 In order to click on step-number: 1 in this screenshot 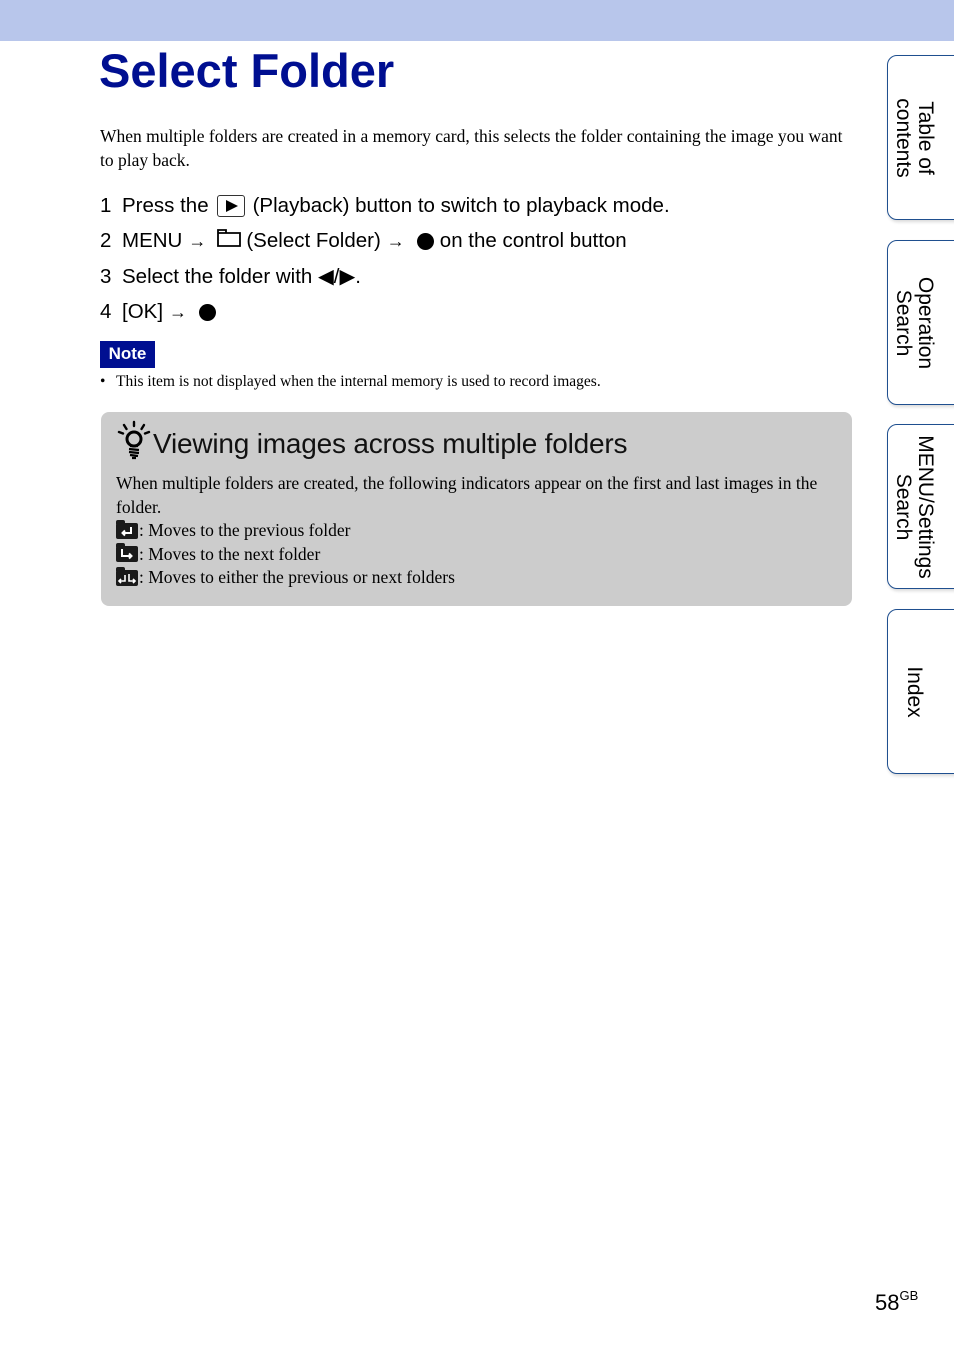, I will do `click(106, 205)`.